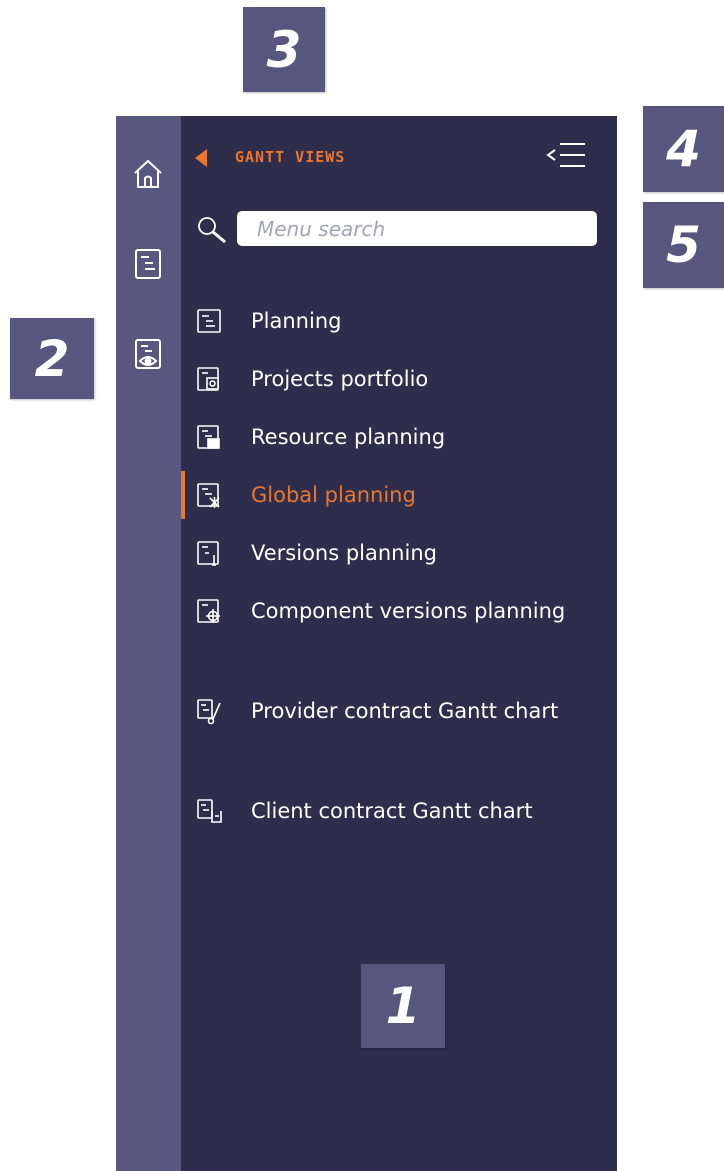  Describe the element at coordinates (209, 811) in the screenshot. I see `client-contract-icon` at that location.